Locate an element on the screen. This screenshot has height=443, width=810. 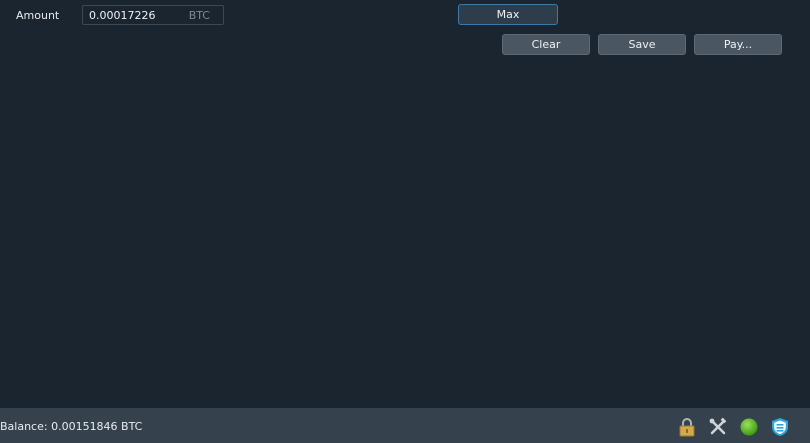
network-status-icon is located at coordinates (749, 427).